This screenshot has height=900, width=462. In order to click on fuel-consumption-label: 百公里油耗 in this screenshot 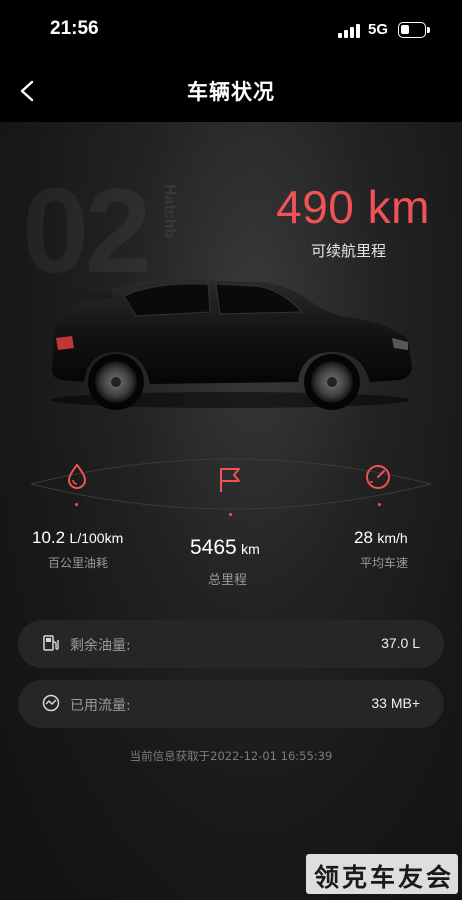, I will do `click(78, 563)`.